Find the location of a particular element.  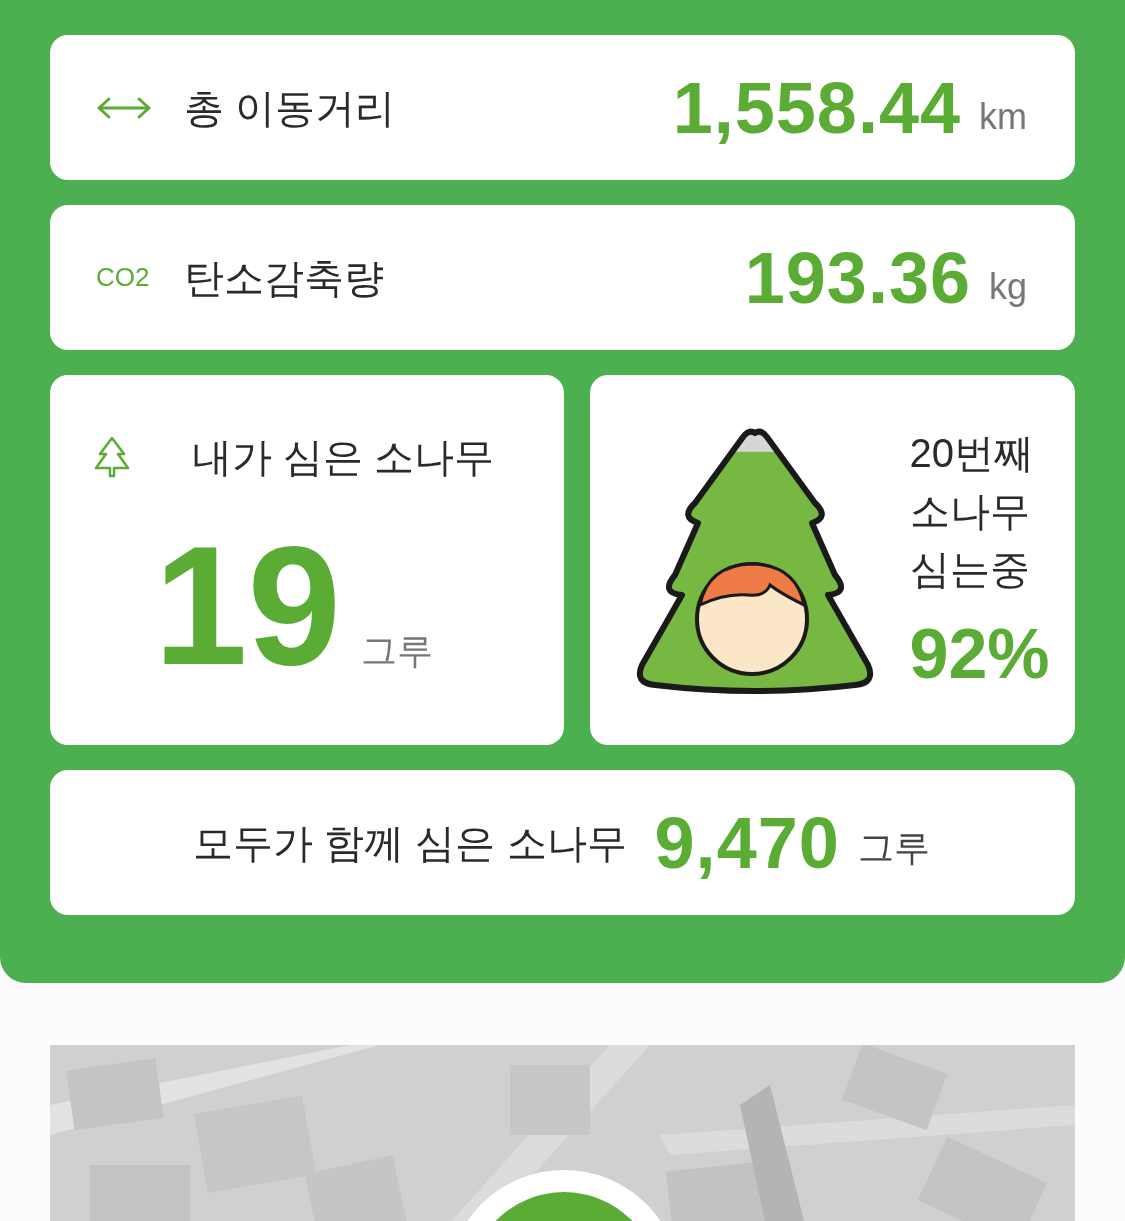

stat-label: 탄소감축량 is located at coordinates (284, 278).